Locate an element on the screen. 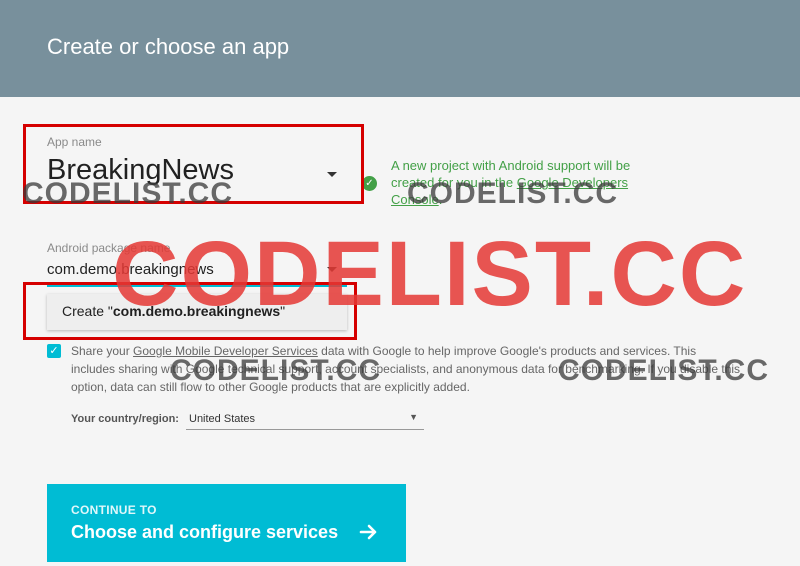  country-value: United States is located at coordinates (222, 419).